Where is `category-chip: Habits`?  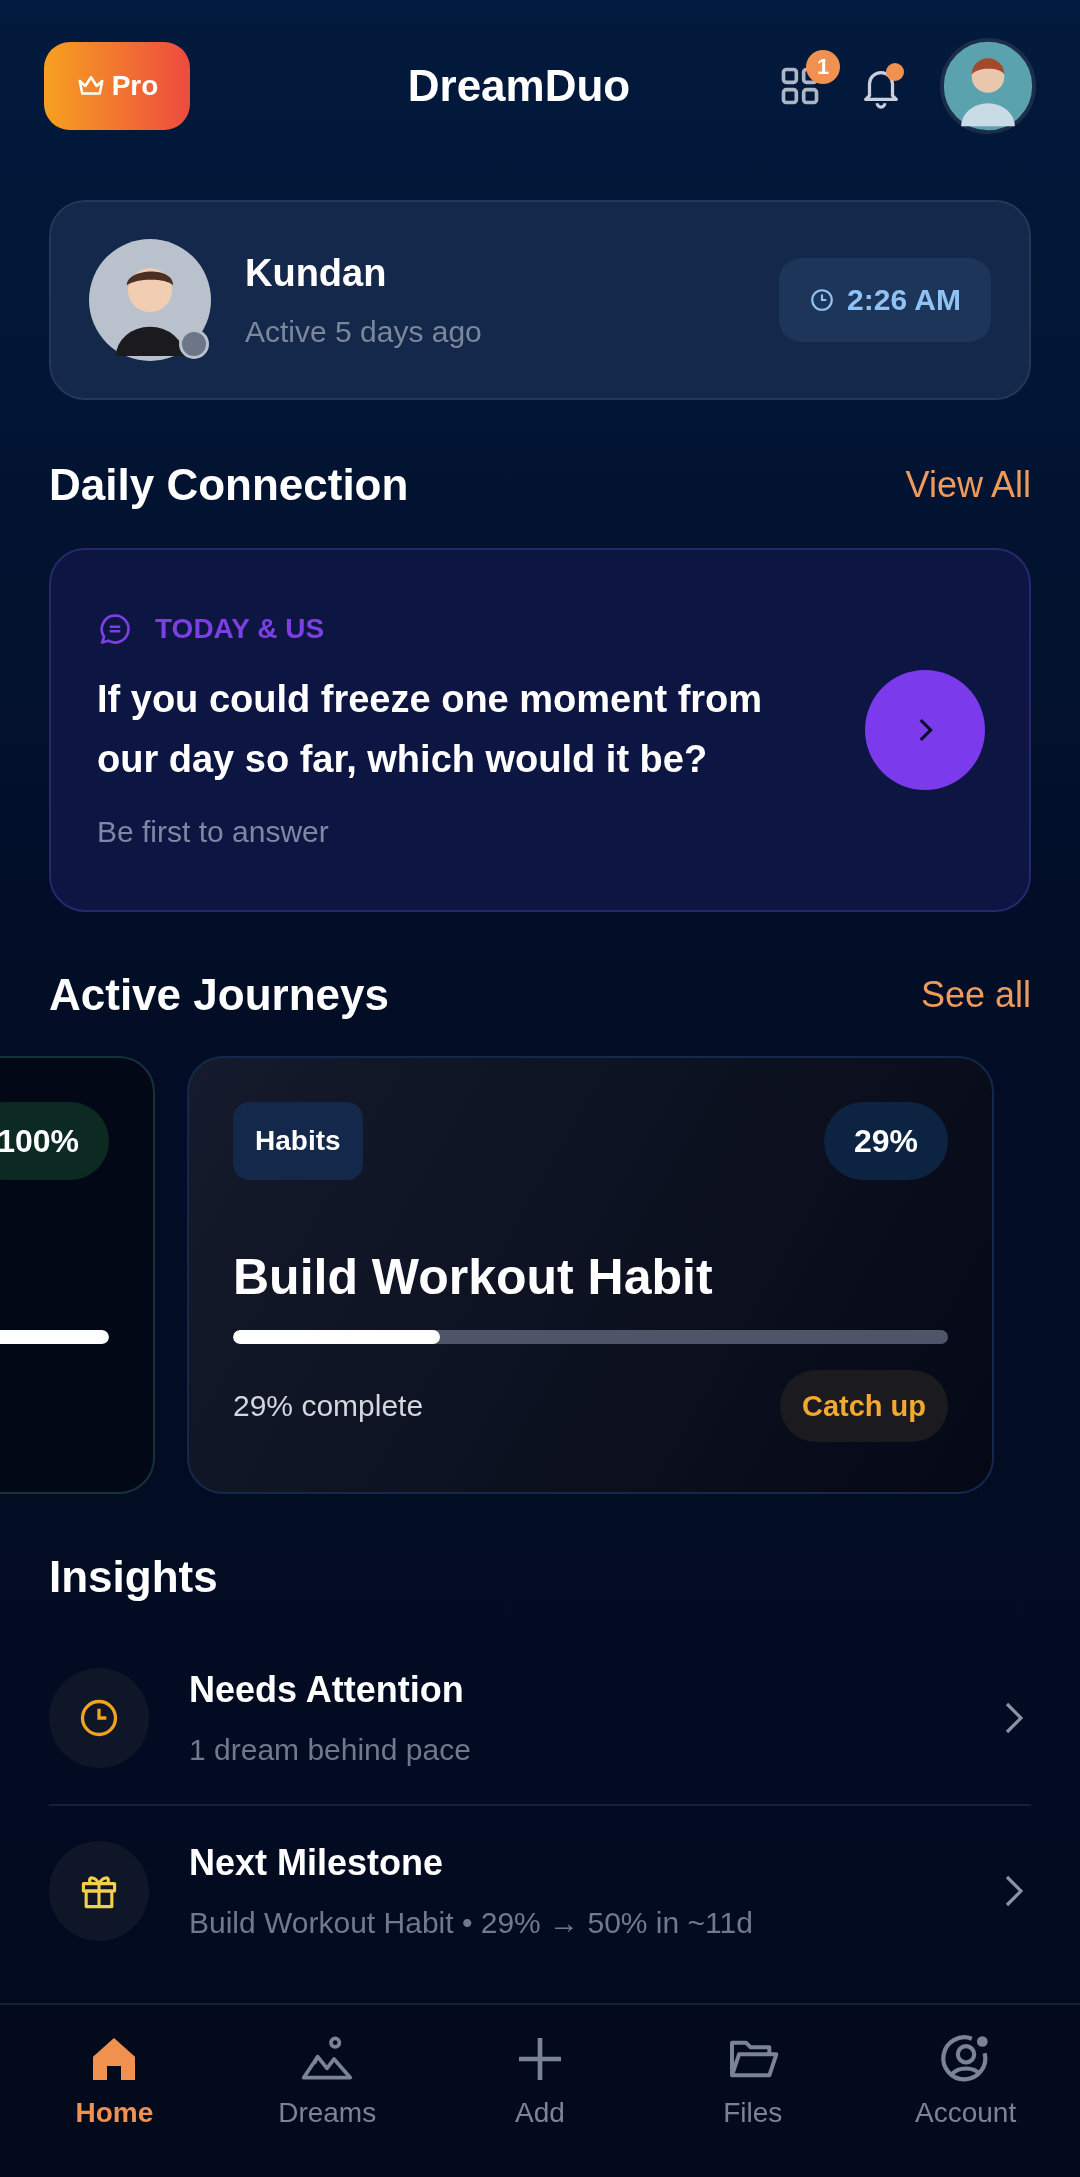
category-chip: Habits is located at coordinates (298, 1141).